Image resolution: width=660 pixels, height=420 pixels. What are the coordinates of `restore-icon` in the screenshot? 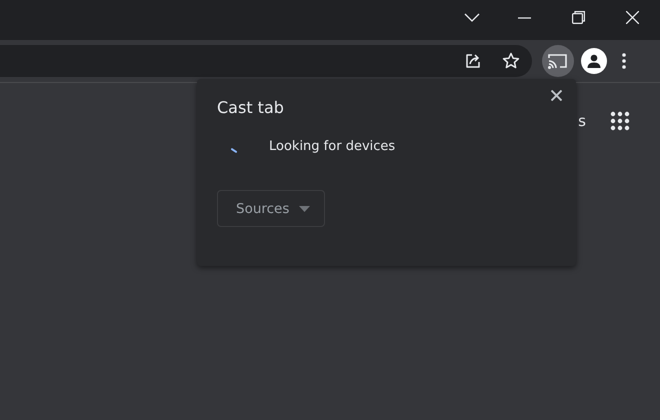 It's located at (578, 17).